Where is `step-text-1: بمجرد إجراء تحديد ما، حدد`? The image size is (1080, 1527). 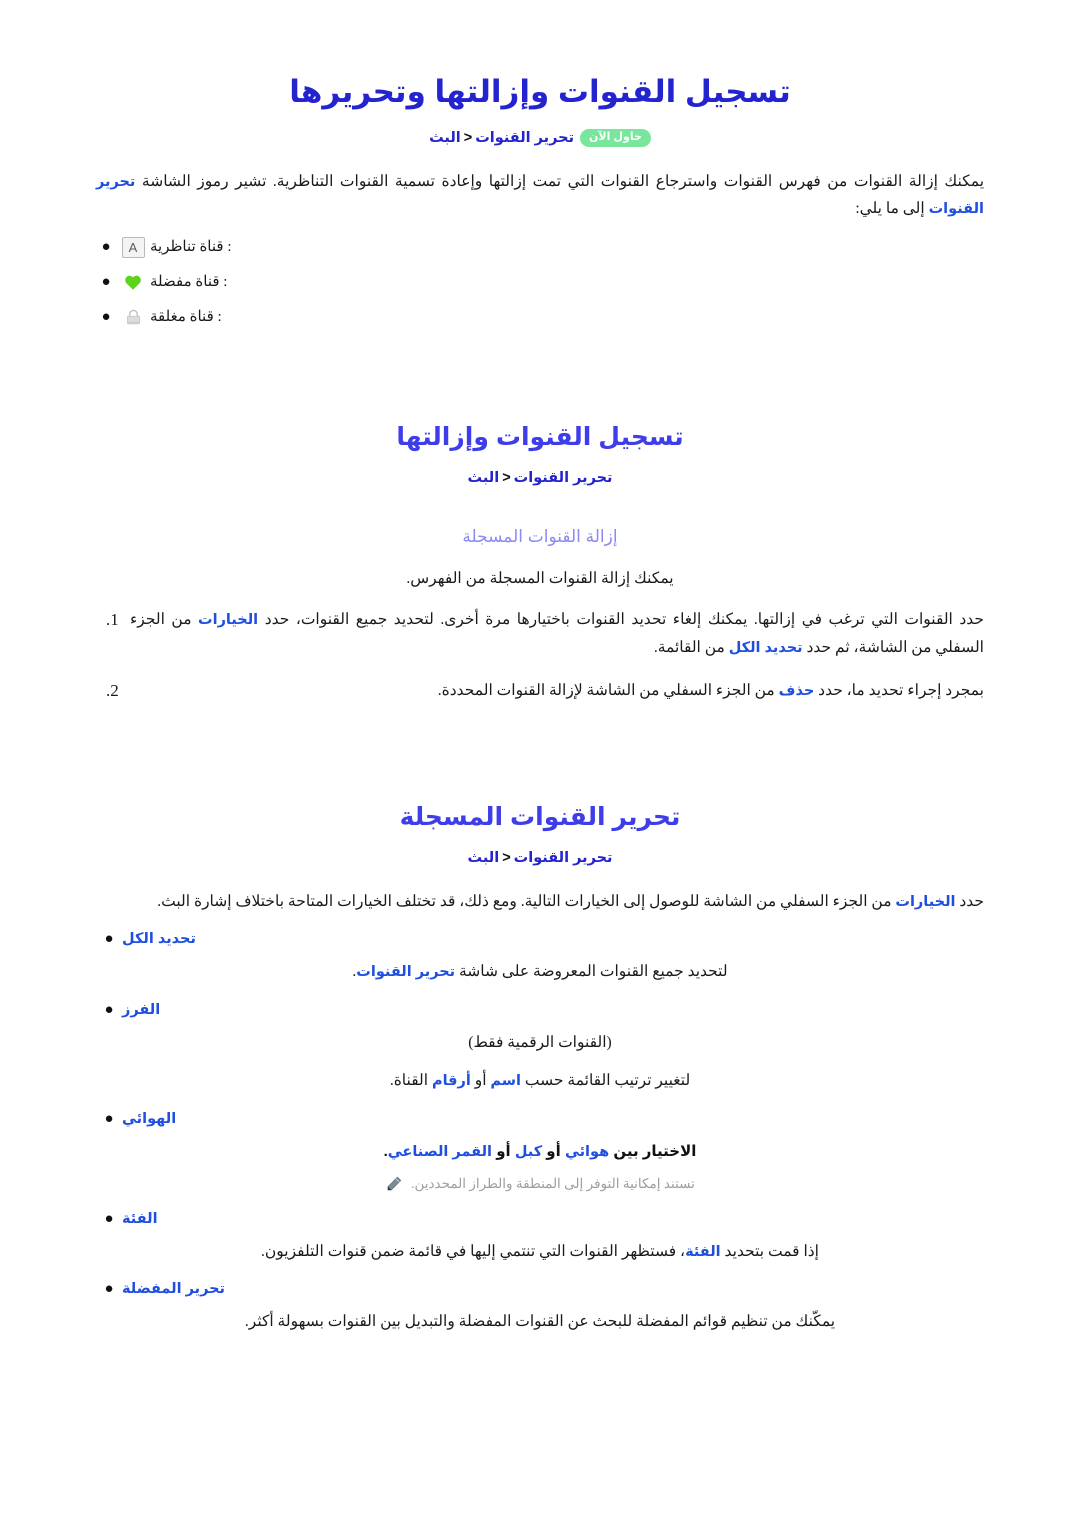
step-text-1: بمجرد إجراء تحديد ما، حدد is located at coordinates (901, 691).